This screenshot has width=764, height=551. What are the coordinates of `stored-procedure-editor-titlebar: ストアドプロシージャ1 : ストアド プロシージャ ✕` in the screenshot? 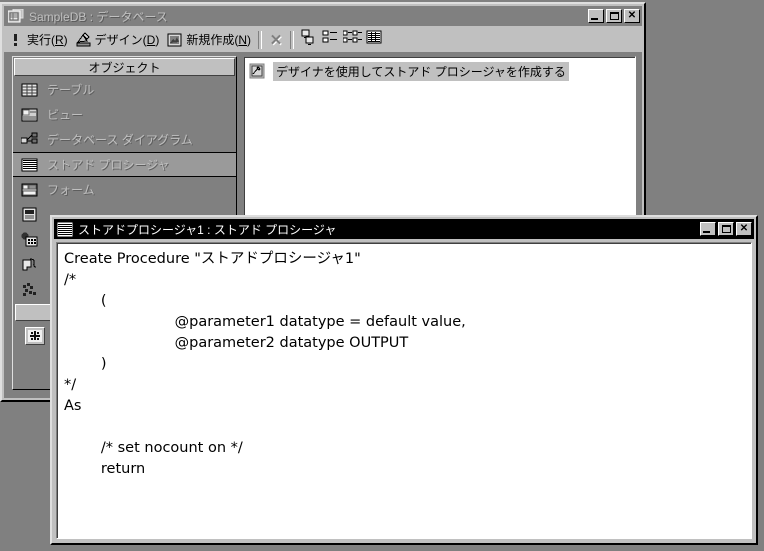 It's located at (404, 229).